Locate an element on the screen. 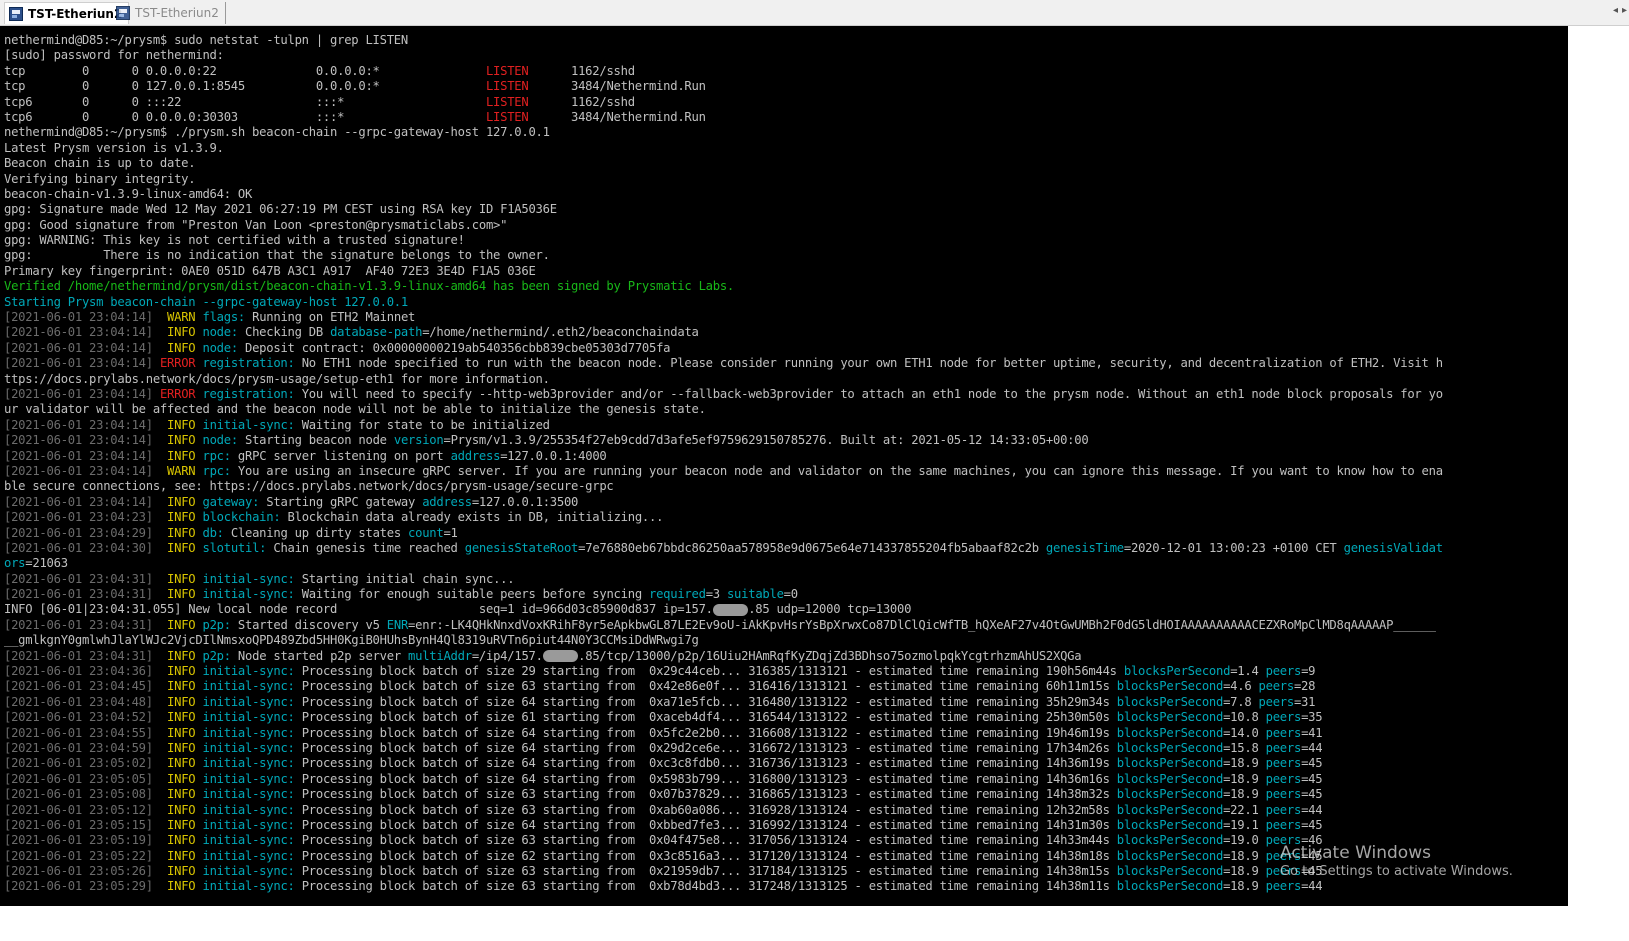 The height and width of the screenshot is (941, 1629). terminal-text-segment: =31 is located at coordinates (1304, 701).